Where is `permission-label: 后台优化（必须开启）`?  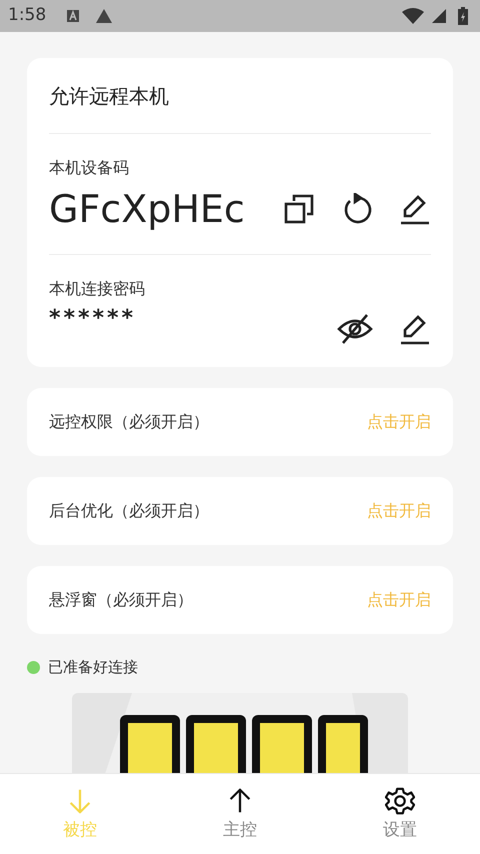
permission-label: 后台优化（必须开启） is located at coordinates (129, 511).